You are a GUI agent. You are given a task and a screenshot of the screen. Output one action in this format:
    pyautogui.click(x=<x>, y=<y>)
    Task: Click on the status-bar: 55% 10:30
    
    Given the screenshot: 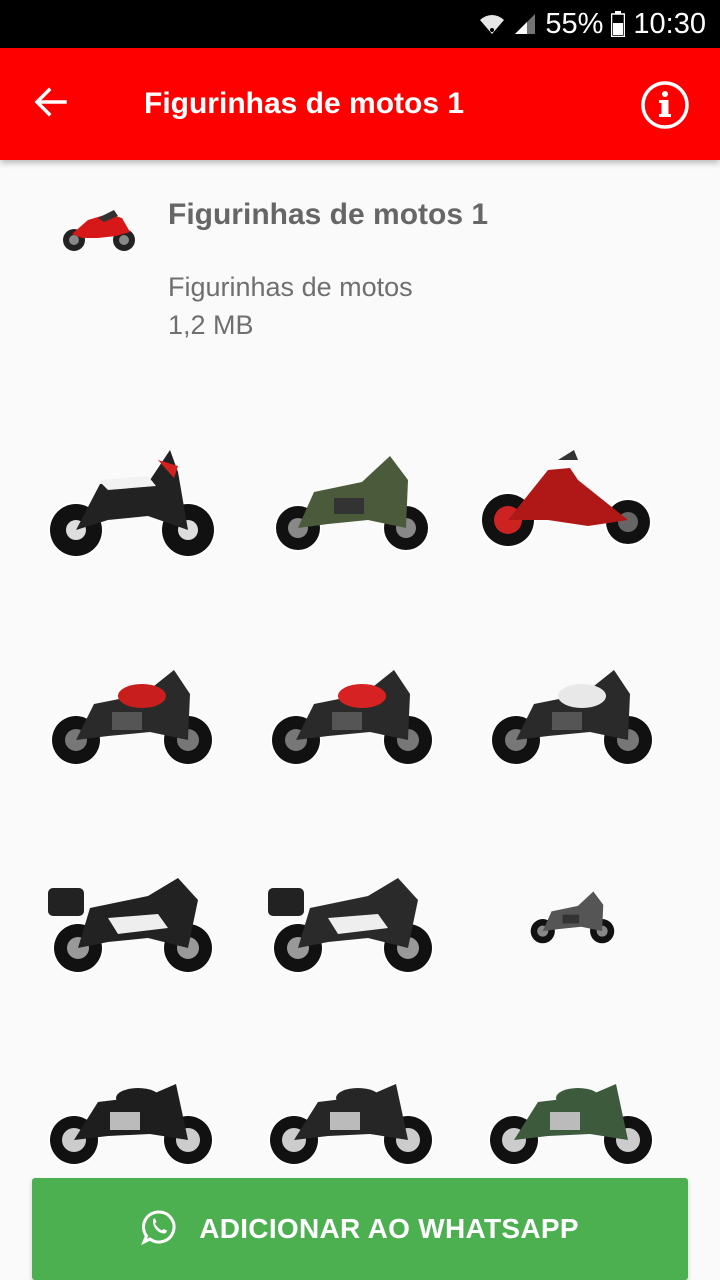 What is the action you would take?
    pyautogui.click(x=360, y=24)
    